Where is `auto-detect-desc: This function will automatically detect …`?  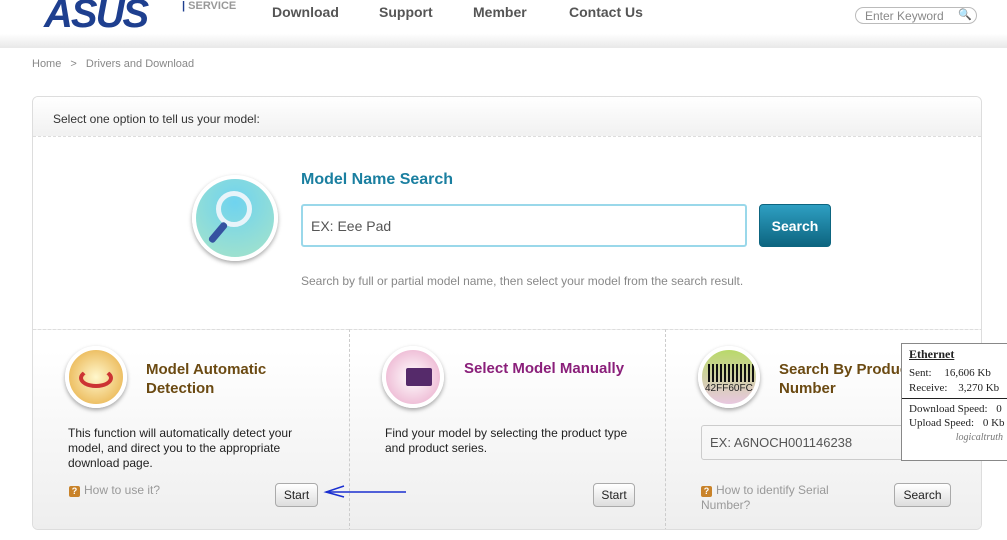
auto-detect-desc: This function will automatically detect … is located at coordinates (180, 448).